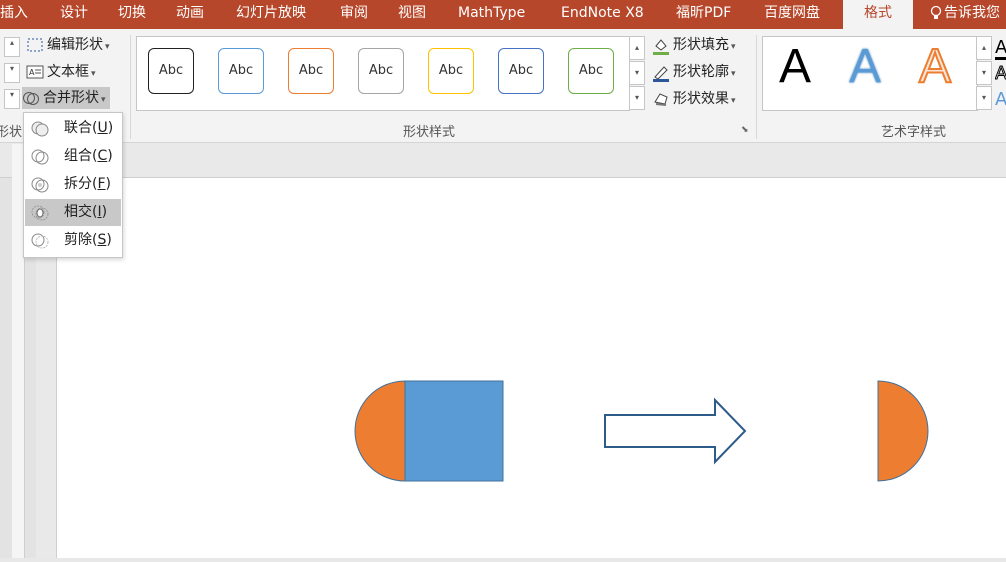 Image resolution: width=1006 pixels, height=562 pixels. Describe the element at coordinates (40, 185) in the screenshot. I see `fragment-icon` at that location.